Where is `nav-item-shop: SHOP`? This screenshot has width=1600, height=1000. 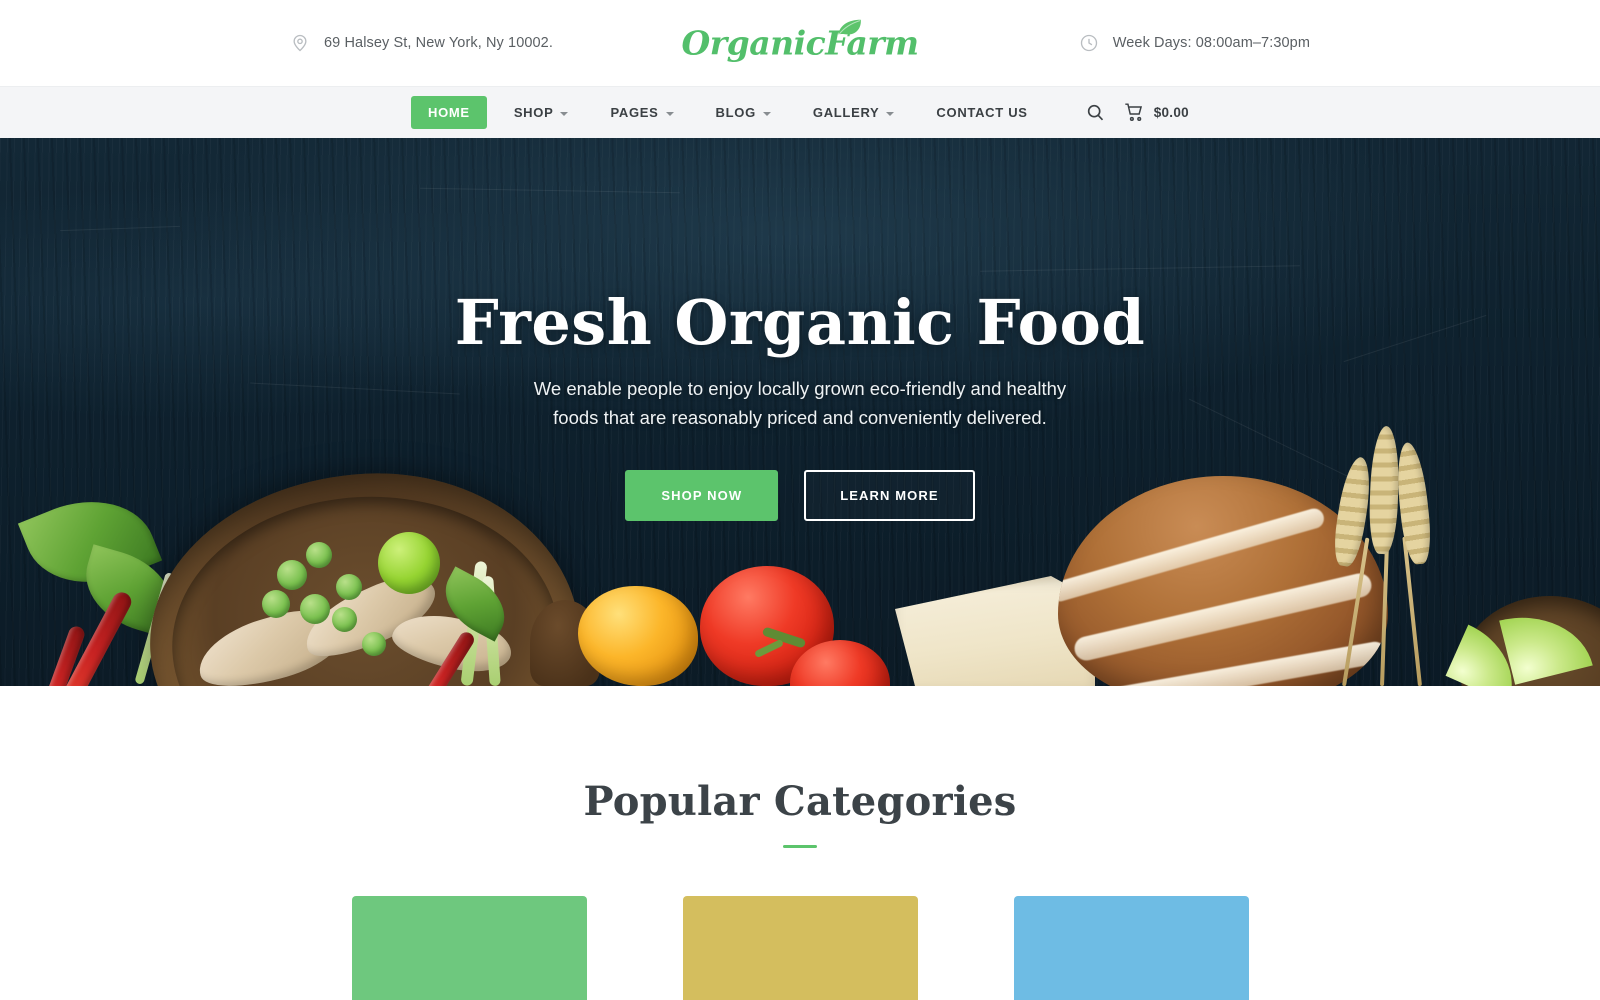
nav-item-shop: SHOP is located at coordinates (541, 113).